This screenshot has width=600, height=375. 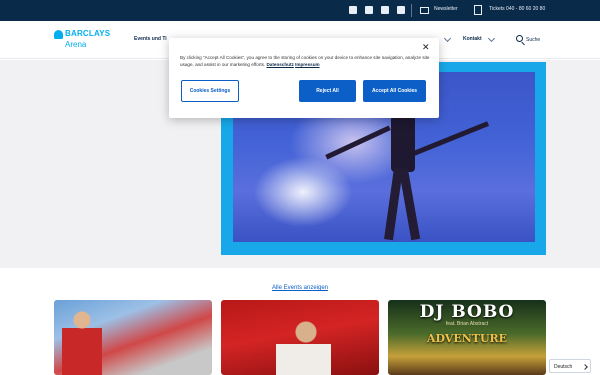 What do you see at coordinates (467, 324) in the screenshot?
I see `event-subtitle: feat. Brian Abstract` at bounding box center [467, 324].